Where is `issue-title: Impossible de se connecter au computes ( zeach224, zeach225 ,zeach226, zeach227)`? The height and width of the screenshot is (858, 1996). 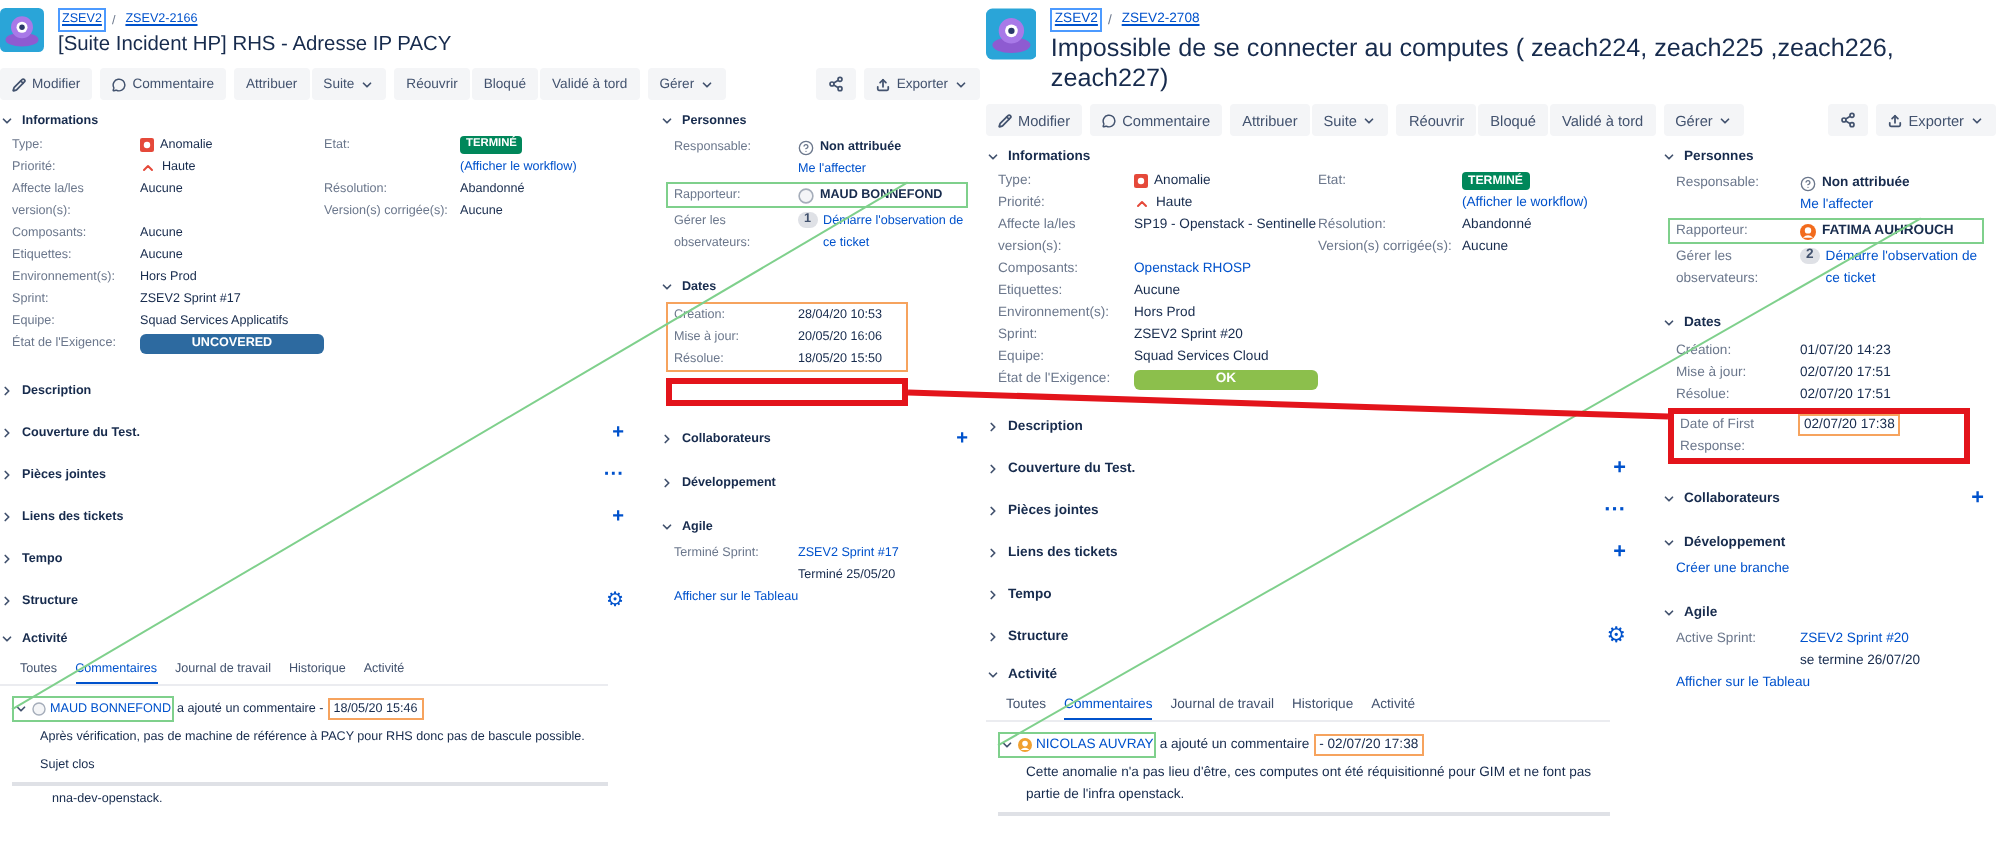
issue-title: Impossible de se connecter au computes ( zeach224, zeach225 ,zeach226, zeach227) is located at coordinates (1473, 64).